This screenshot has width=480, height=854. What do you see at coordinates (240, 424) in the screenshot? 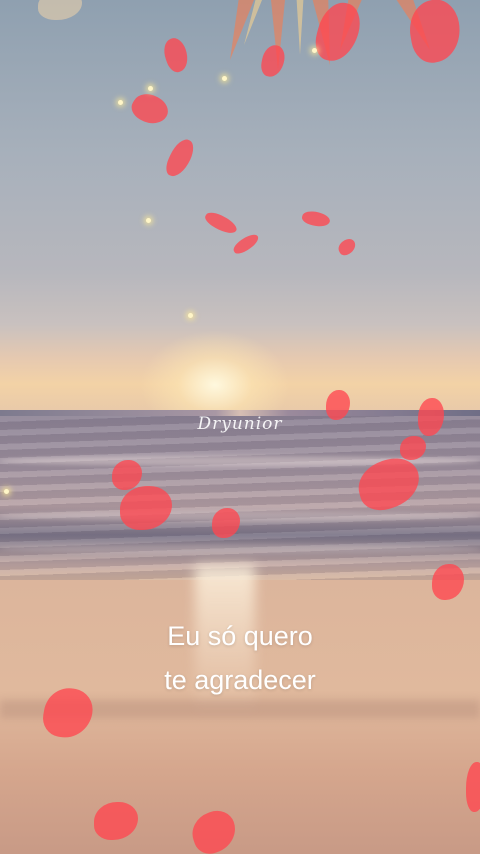
I see `watermark: Dryunior` at bounding box center [240, 424].